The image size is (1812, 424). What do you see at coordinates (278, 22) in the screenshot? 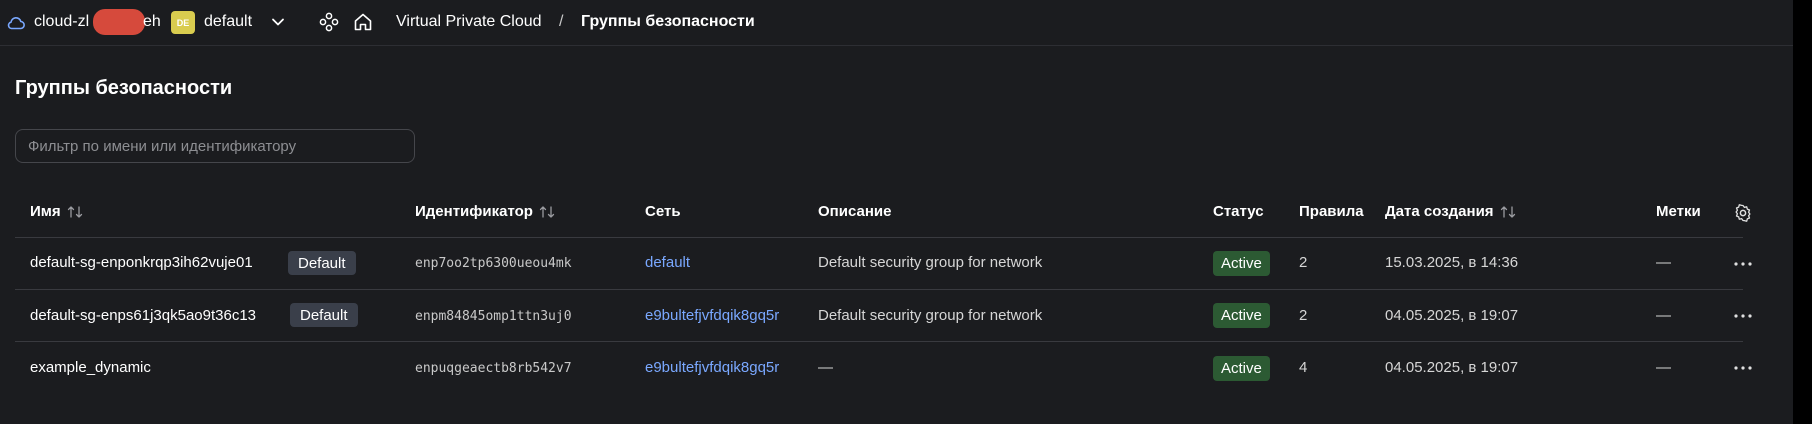
I see `chevron-down-icon` at bounding box center [278, 22].